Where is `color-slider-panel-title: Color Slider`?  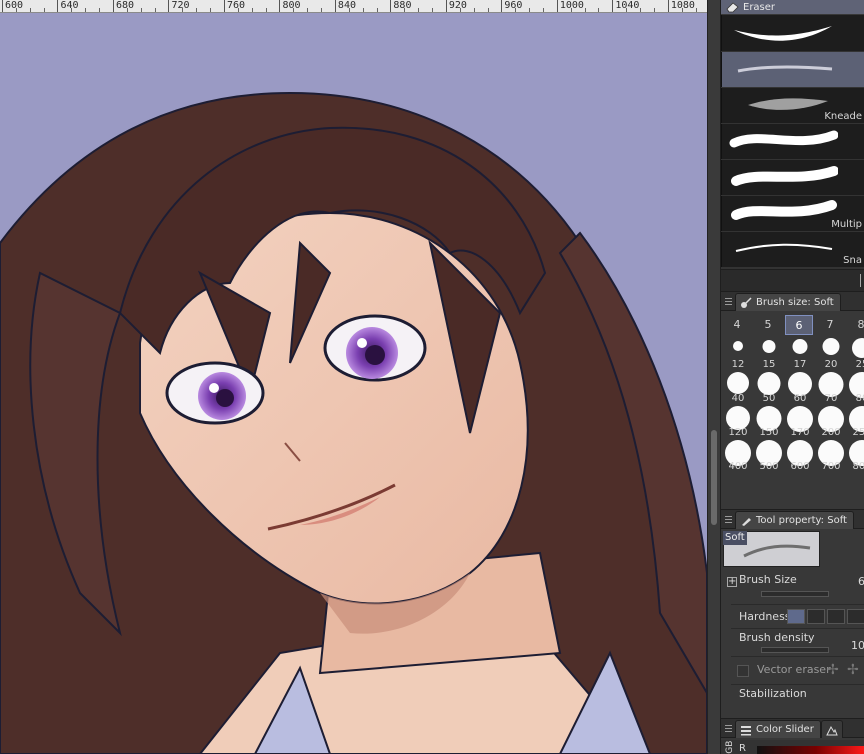
color-slider-panel-title: Color Slider is located at coordinates (785, 729).